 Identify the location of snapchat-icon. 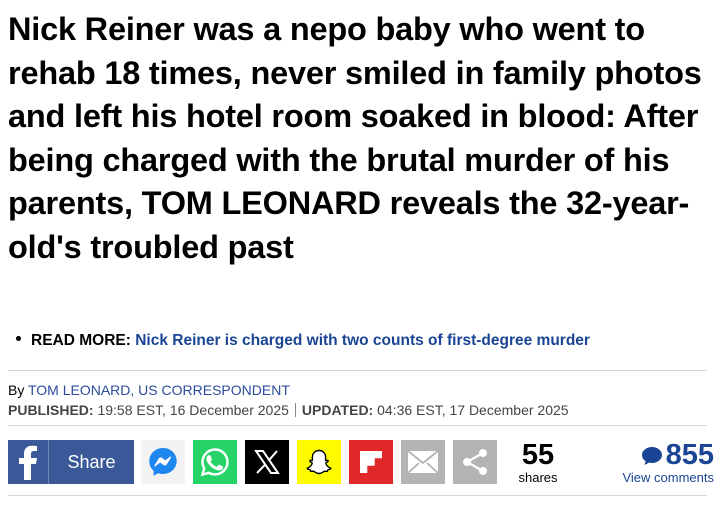
(319, 462).